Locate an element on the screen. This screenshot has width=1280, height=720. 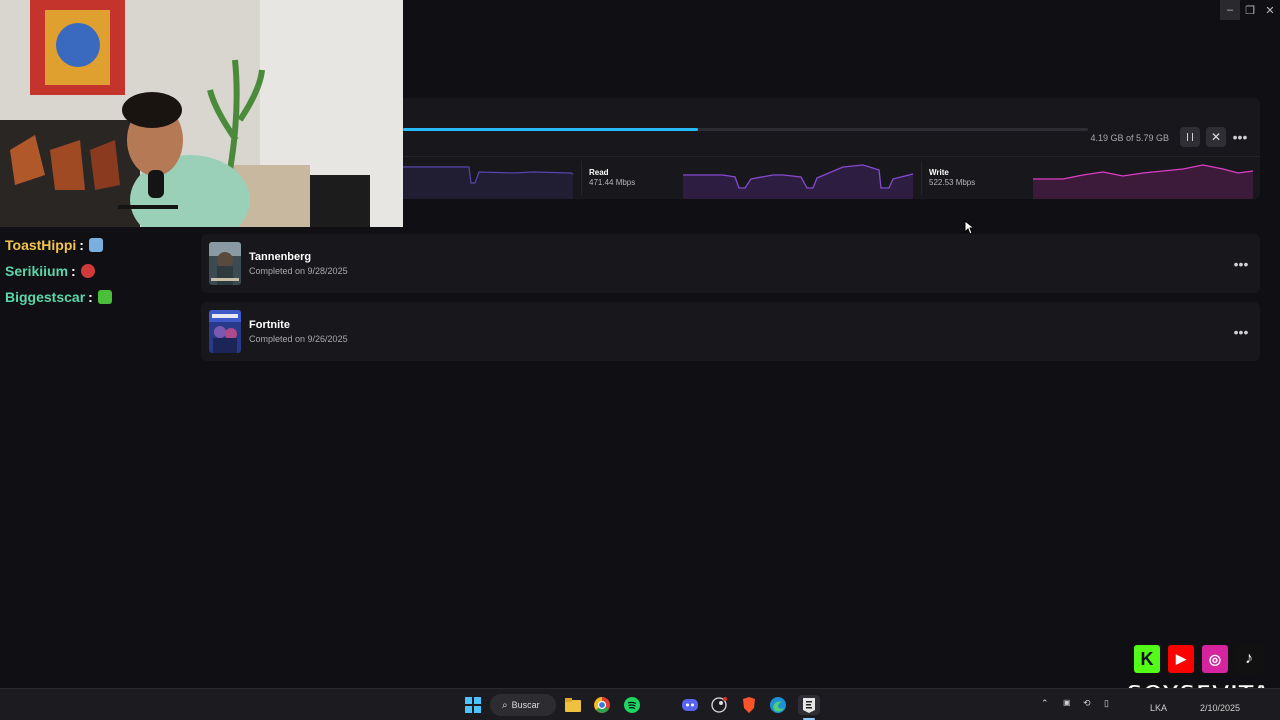
game-cover-tannenberg is located at coordinates (225, 263).